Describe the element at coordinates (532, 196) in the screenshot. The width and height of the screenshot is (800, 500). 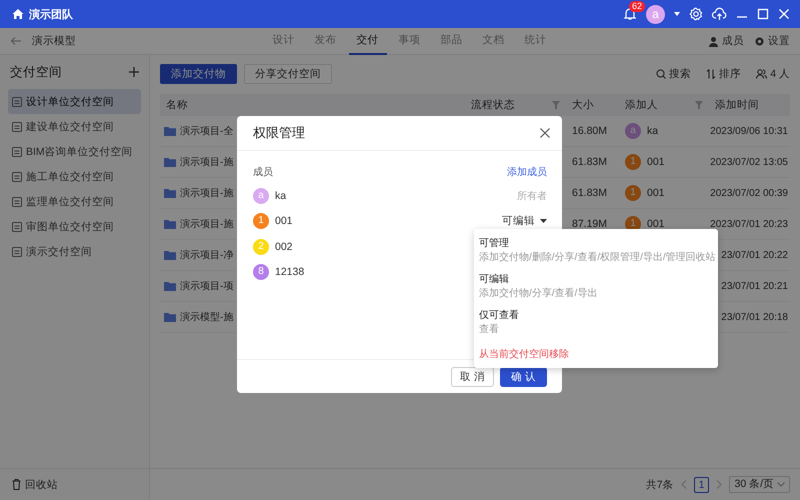
I see `role-label: 所有者` at that location.